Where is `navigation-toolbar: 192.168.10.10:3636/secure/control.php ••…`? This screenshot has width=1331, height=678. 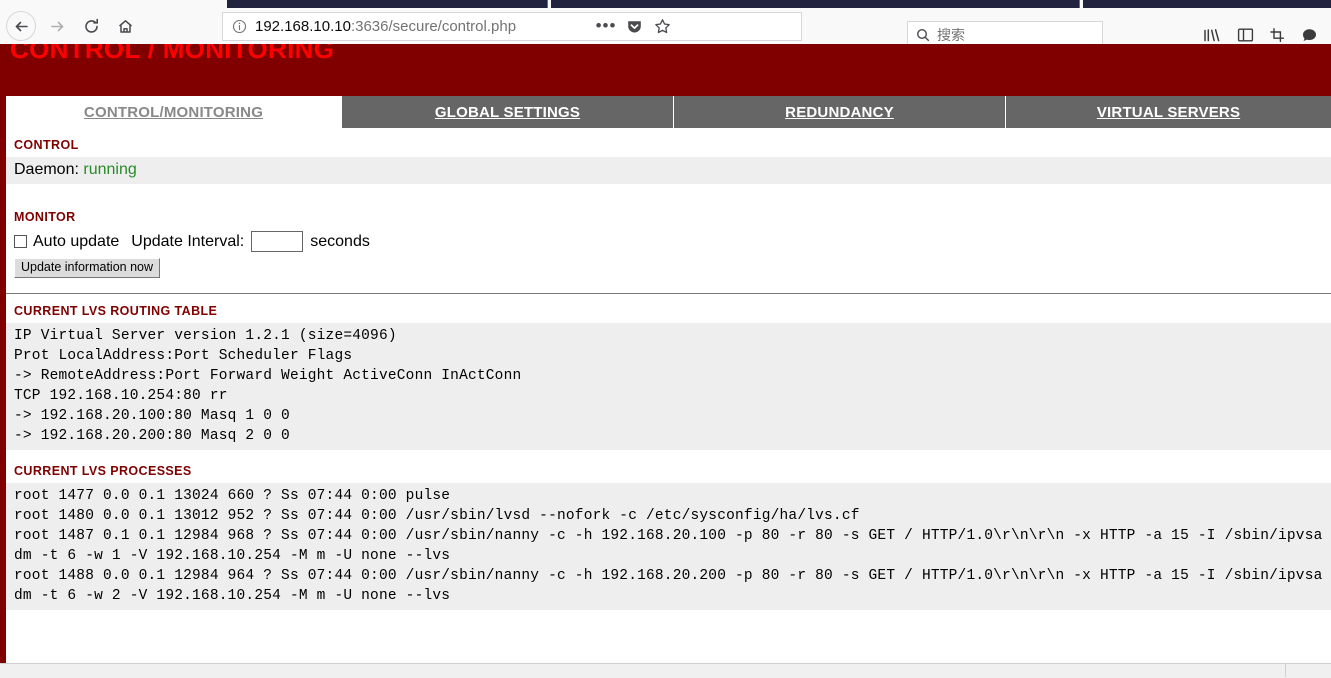 navigation-toolbar: 192.168.10.10:3636/secure/control.php ••… is located at coordinates (665, 28).